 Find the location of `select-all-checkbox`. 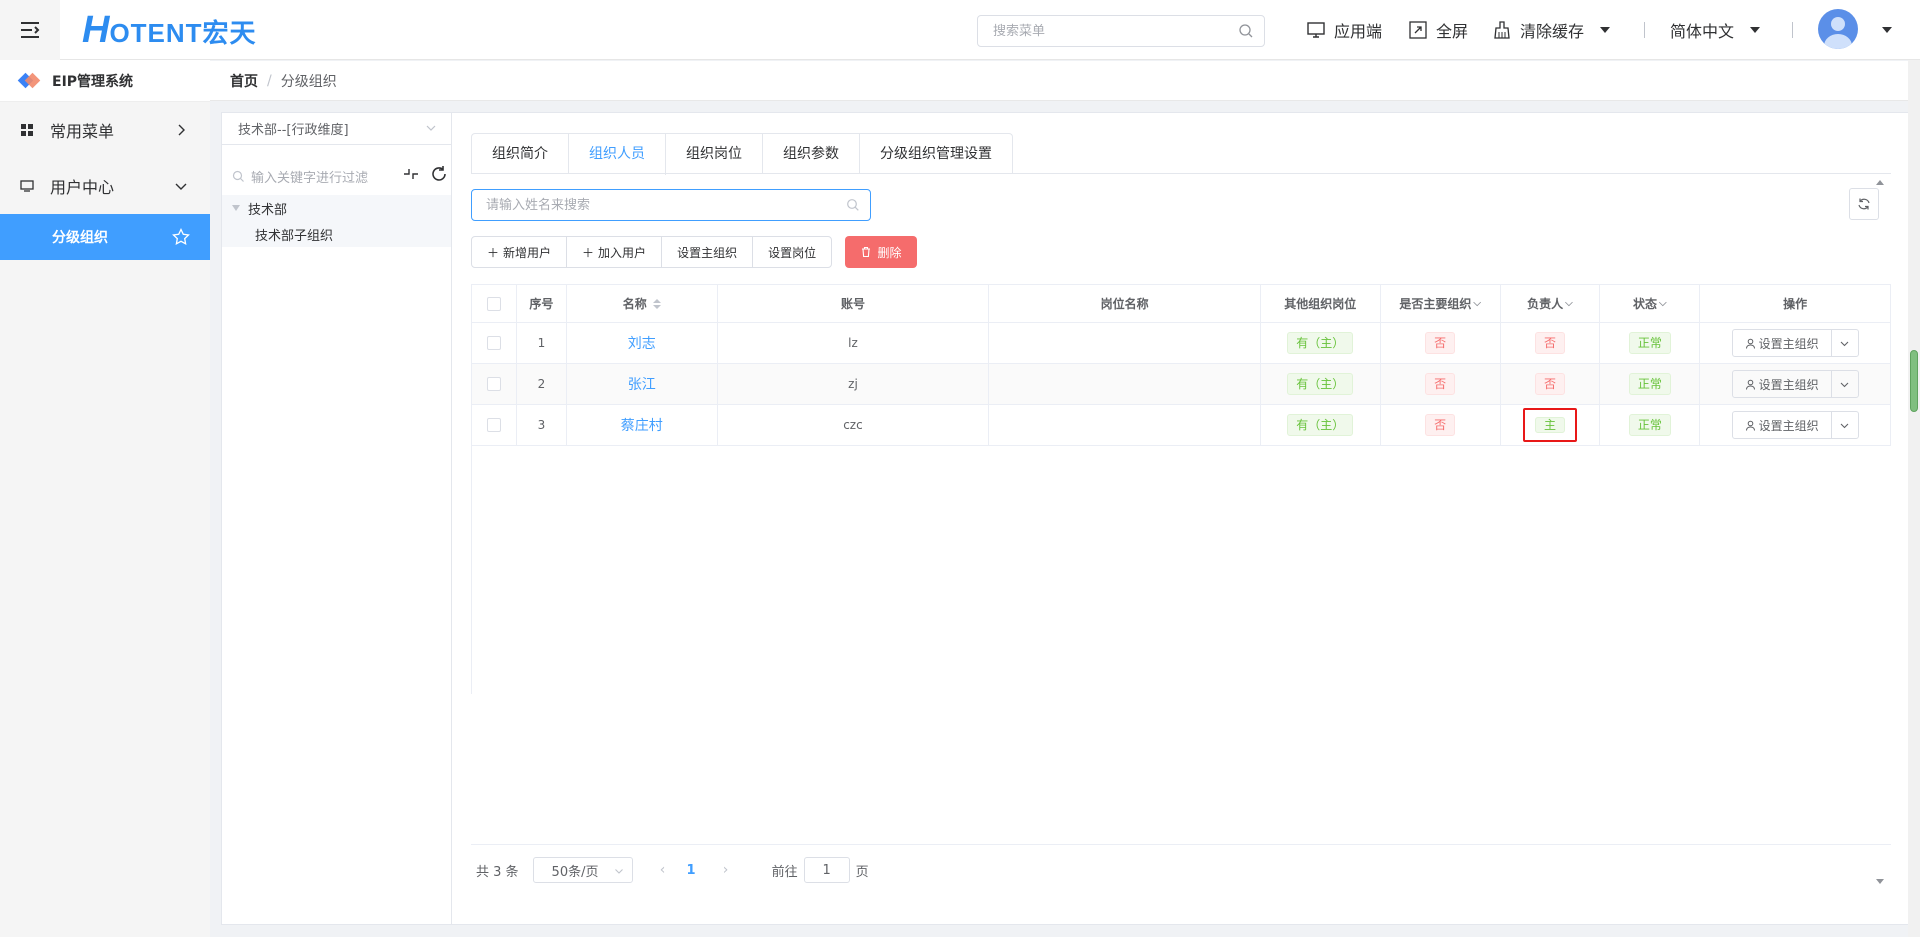

select-all-checkbox is located at coordinates (493, 303).